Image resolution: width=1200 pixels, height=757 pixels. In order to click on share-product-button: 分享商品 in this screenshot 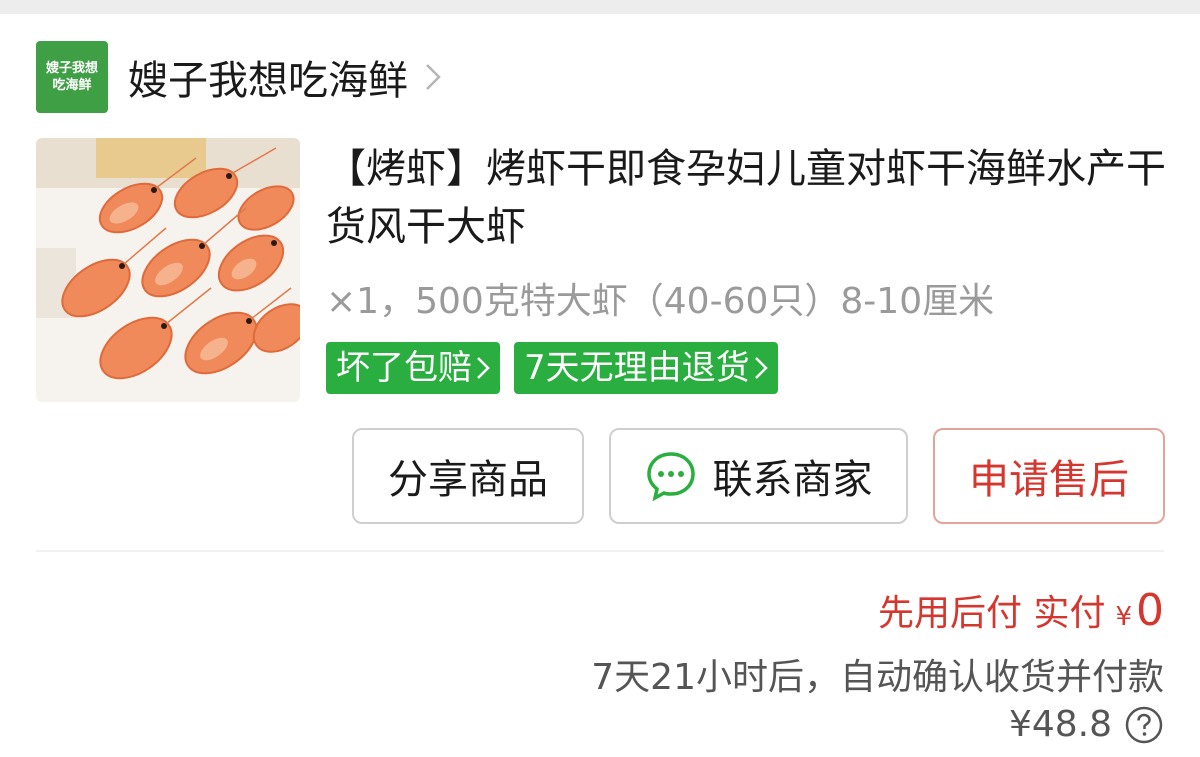, I will do `click(468, 476)`.